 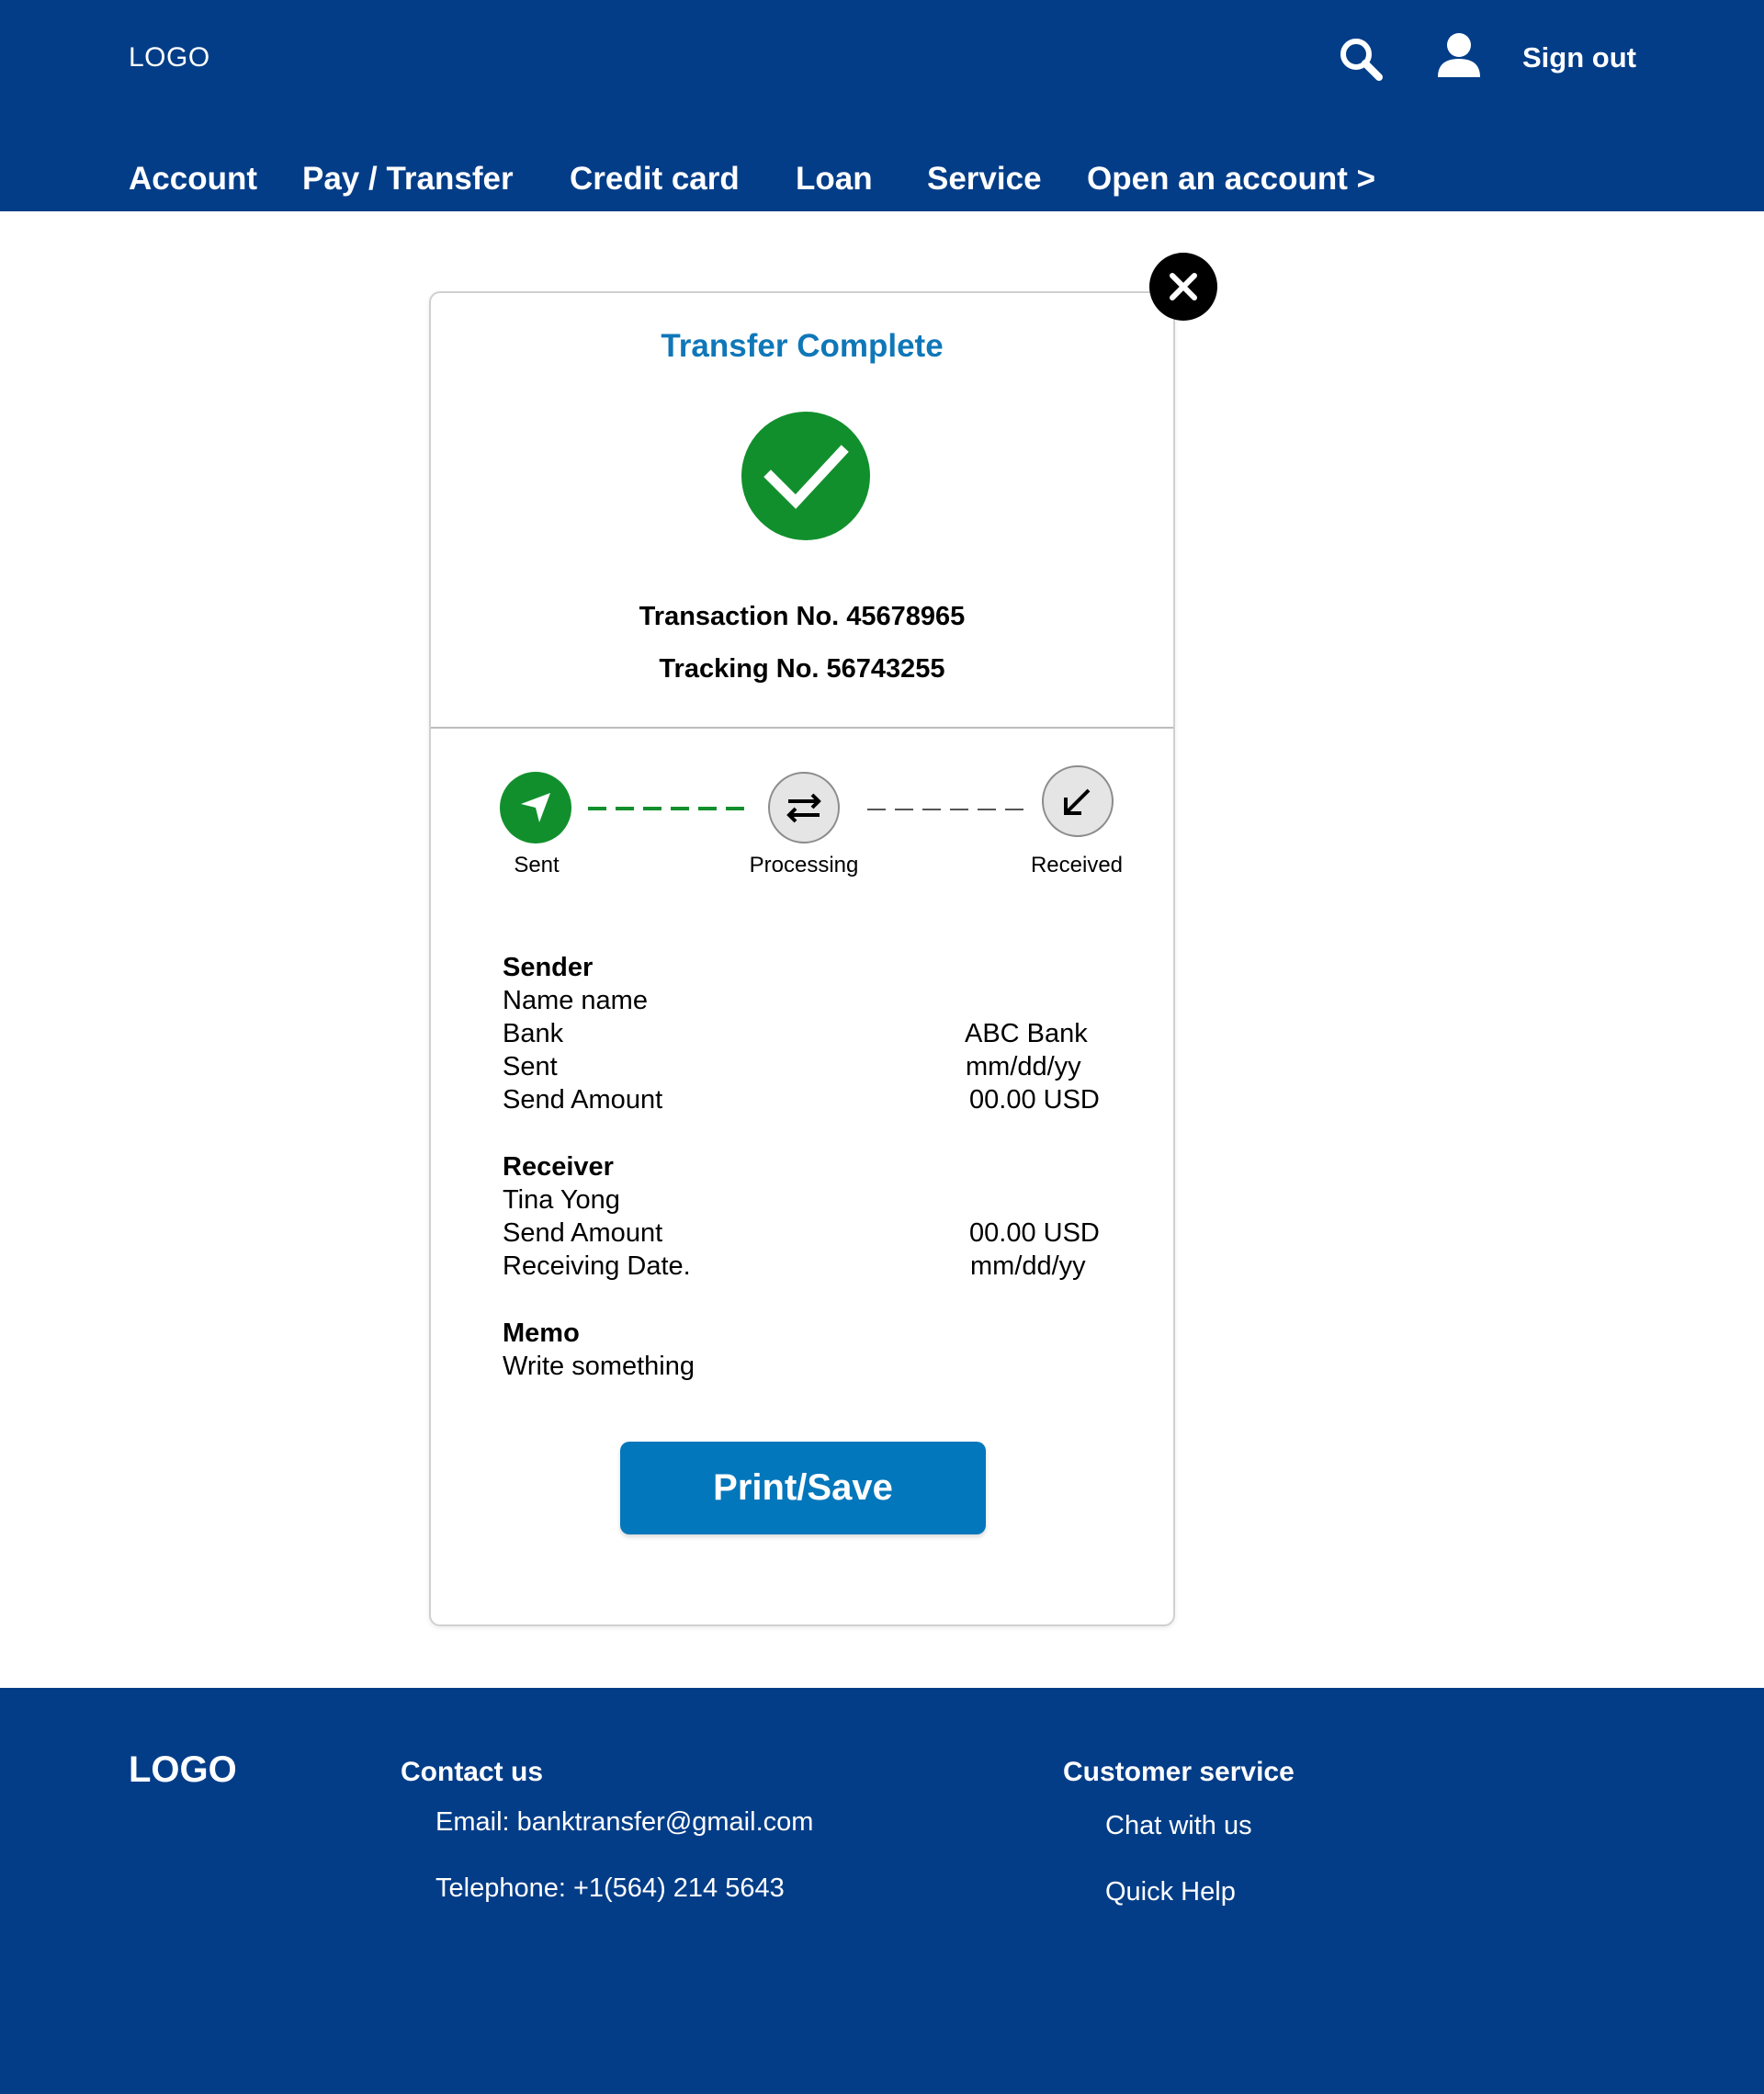 What do you see at coordinates (183, 1770) in the screenshot?
I see `footer-logo: LOGO` at bounding box center [183, 1770].